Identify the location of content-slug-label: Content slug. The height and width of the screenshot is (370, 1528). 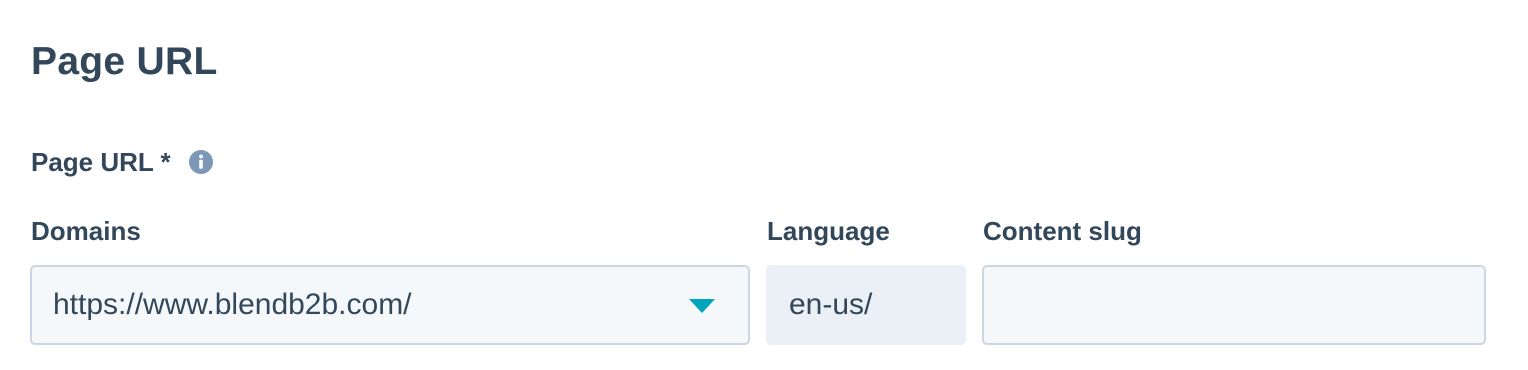
(1062, 231).